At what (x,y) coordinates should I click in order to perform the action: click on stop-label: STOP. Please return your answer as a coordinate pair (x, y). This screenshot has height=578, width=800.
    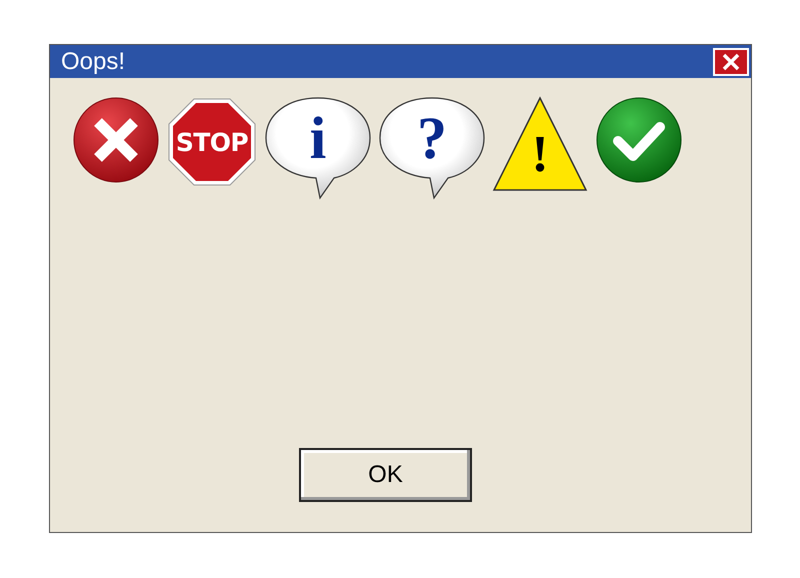
    Looking at the image, I should click on (212, 142).